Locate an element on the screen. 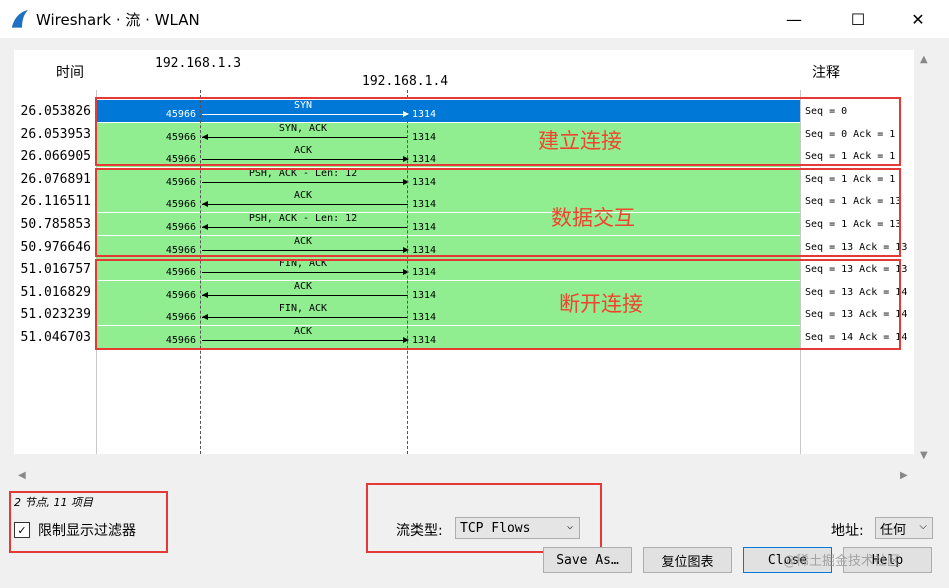 This screenshot has width=949, height=588. reset-chart-label: 复位图表 is located at coordinates (687, 562).